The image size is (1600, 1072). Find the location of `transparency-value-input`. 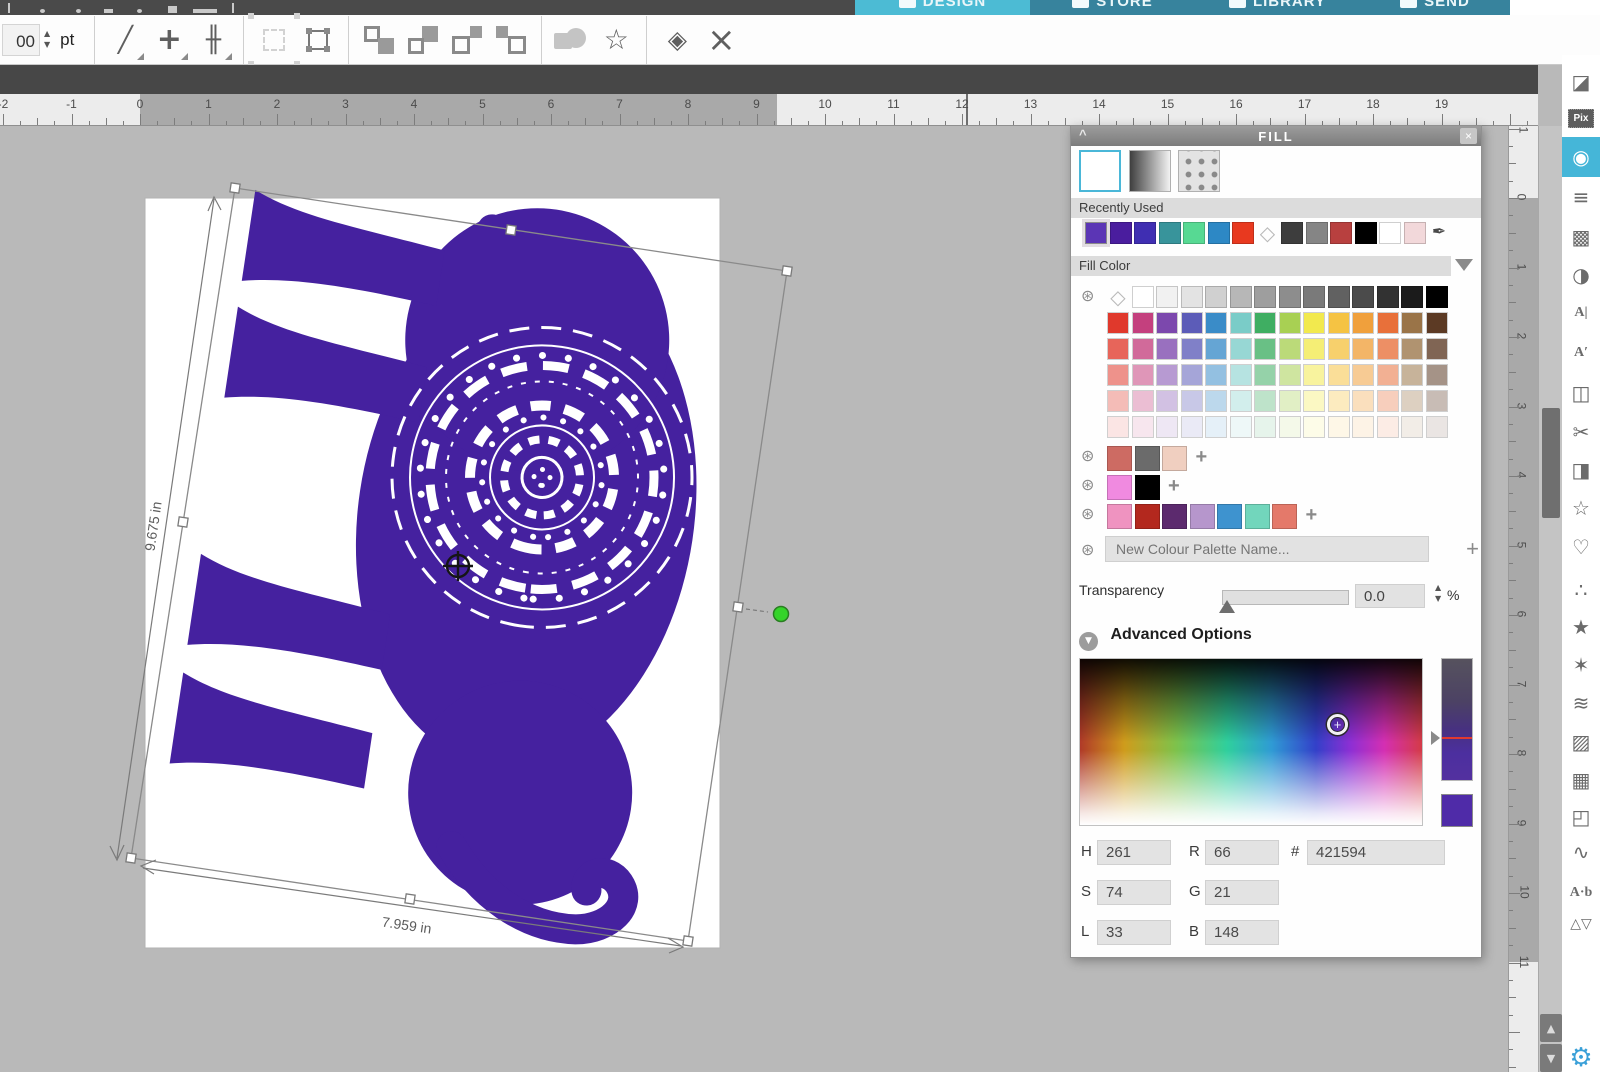

transparency-value-input is located at coordinates (1390, 596).